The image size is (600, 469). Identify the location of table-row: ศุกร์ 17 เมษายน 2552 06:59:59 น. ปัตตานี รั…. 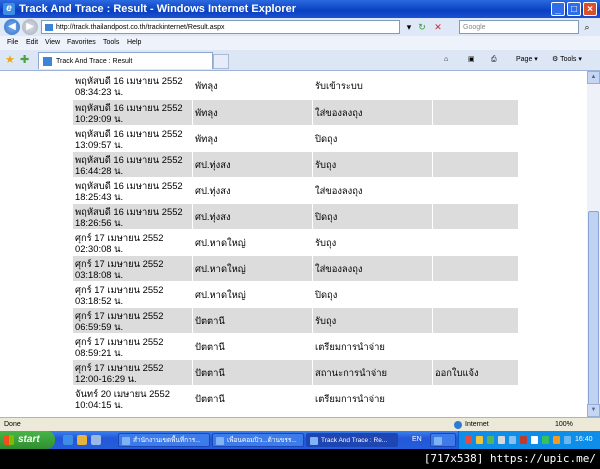
(295, 320).